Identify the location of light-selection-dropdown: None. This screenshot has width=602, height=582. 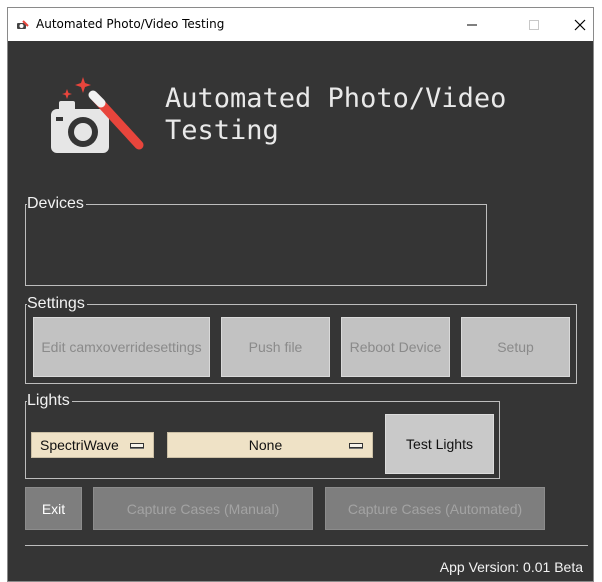
(270, 445).